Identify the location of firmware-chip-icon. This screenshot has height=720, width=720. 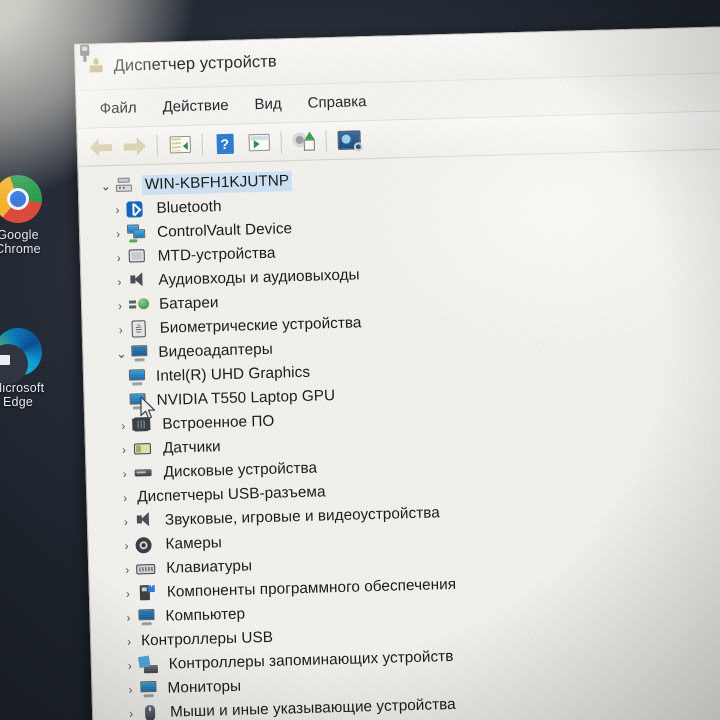
(142, 425).